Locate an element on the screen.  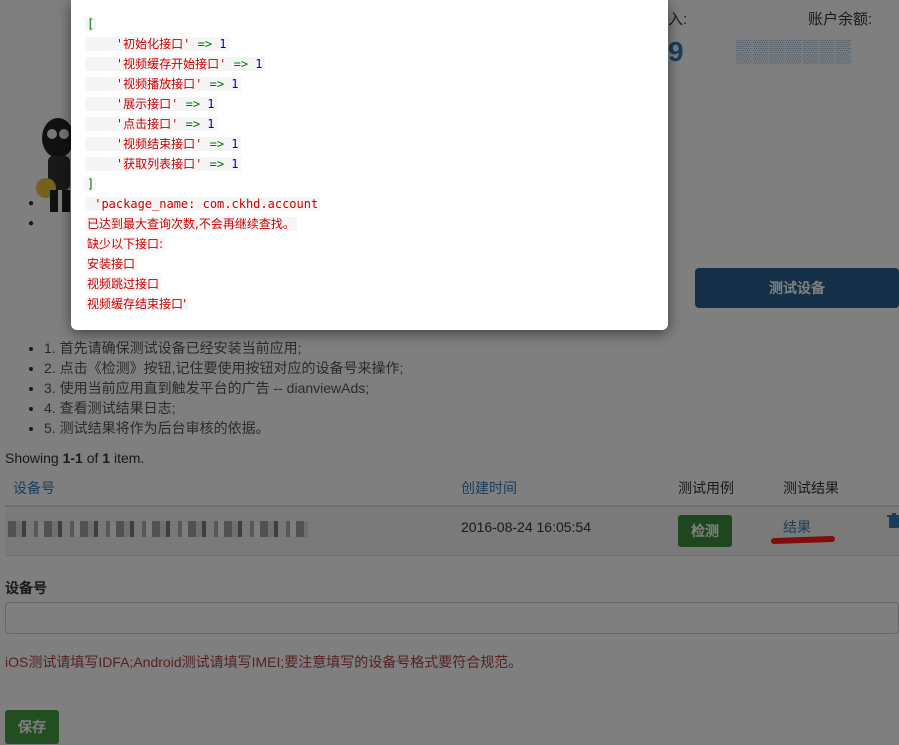
message-line: 缺少以下接口: is located at coordinates (125, 244).